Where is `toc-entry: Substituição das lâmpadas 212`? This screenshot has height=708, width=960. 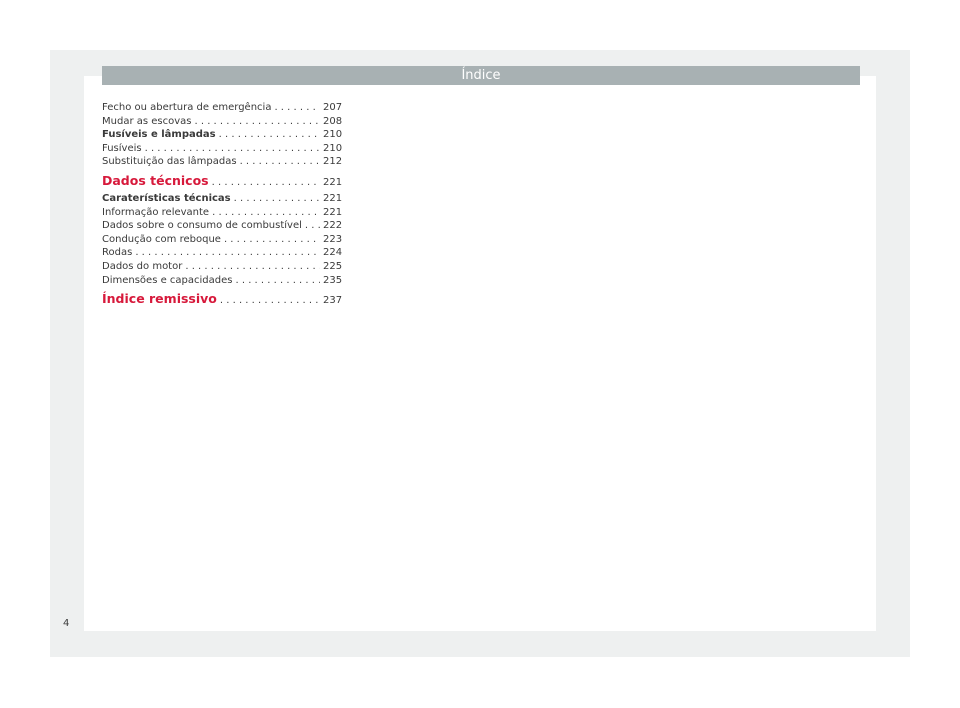 toc-entry: Substituição das lâmpadas 212 is located at coordinates (222, 162).